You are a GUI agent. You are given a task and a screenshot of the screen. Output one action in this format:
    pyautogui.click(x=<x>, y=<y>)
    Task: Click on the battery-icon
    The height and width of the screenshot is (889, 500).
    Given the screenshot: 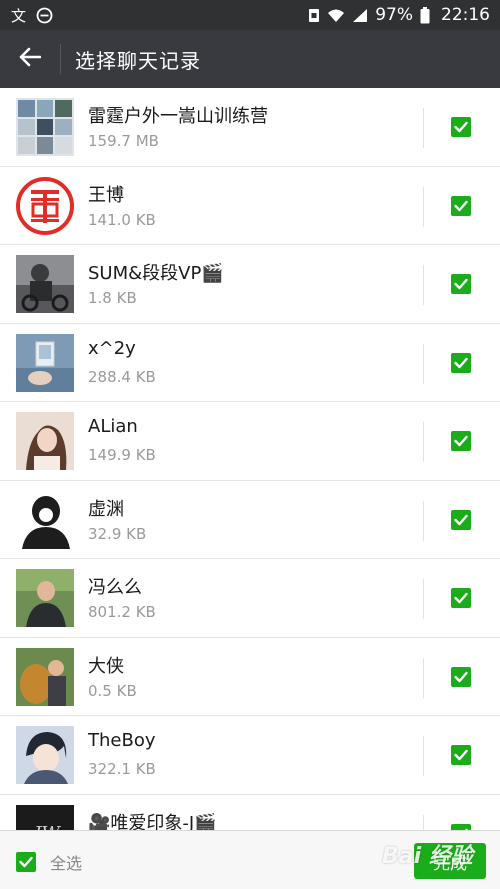 What is the action you would take?
    pyautogui.click(x=425, y=15)
    